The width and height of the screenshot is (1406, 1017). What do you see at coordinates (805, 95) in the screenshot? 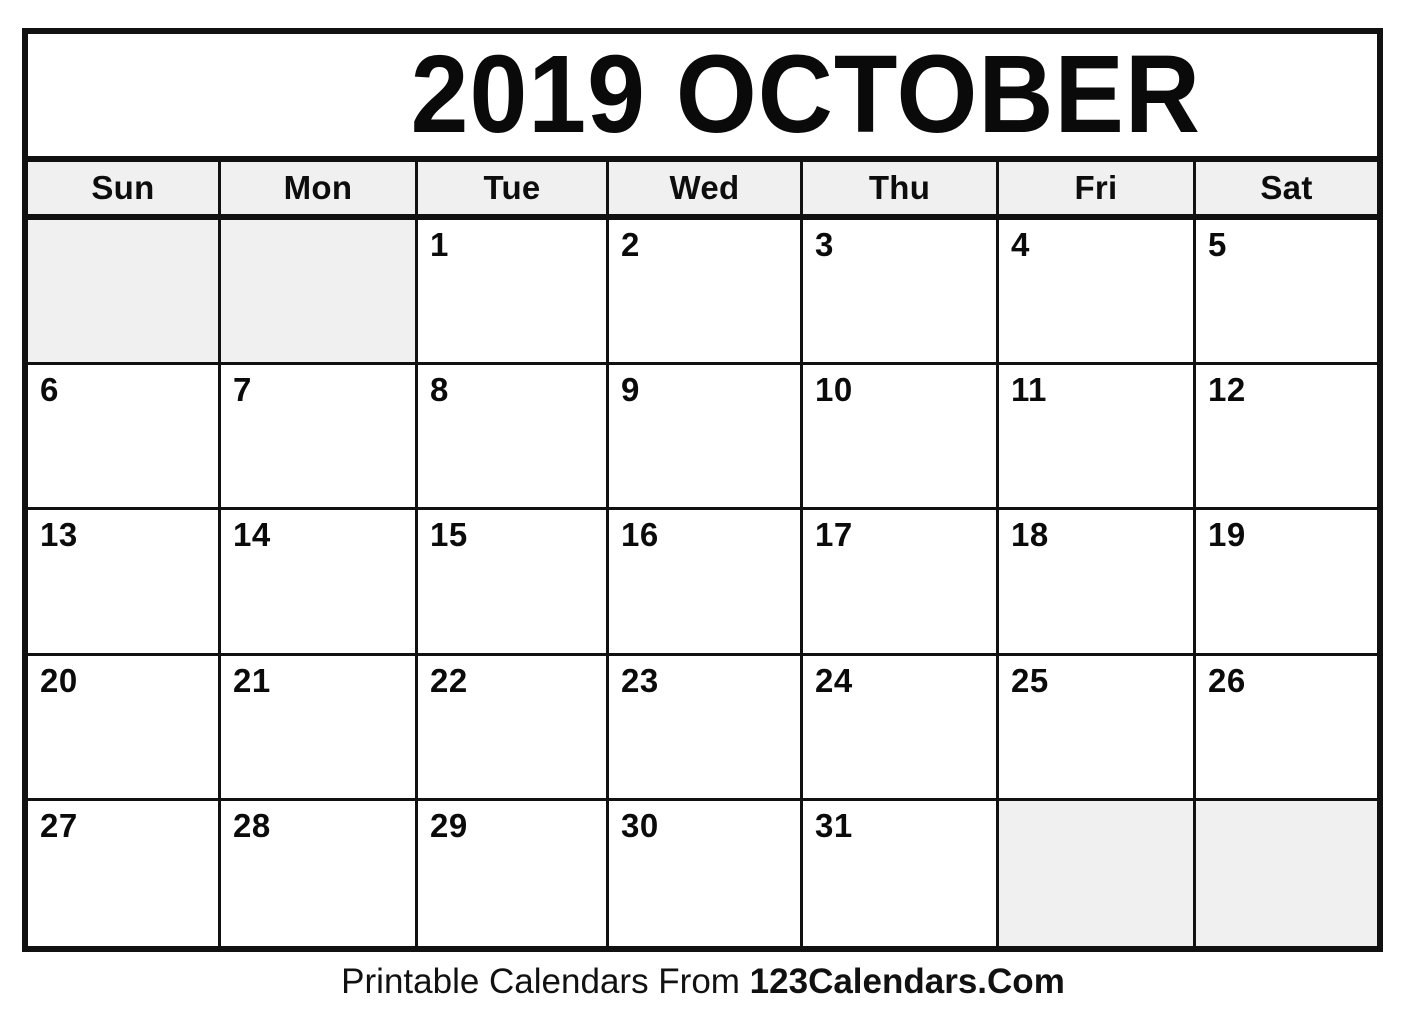
I see `page-title: 2019 OCTOBER` at bounding box center [805, 95].